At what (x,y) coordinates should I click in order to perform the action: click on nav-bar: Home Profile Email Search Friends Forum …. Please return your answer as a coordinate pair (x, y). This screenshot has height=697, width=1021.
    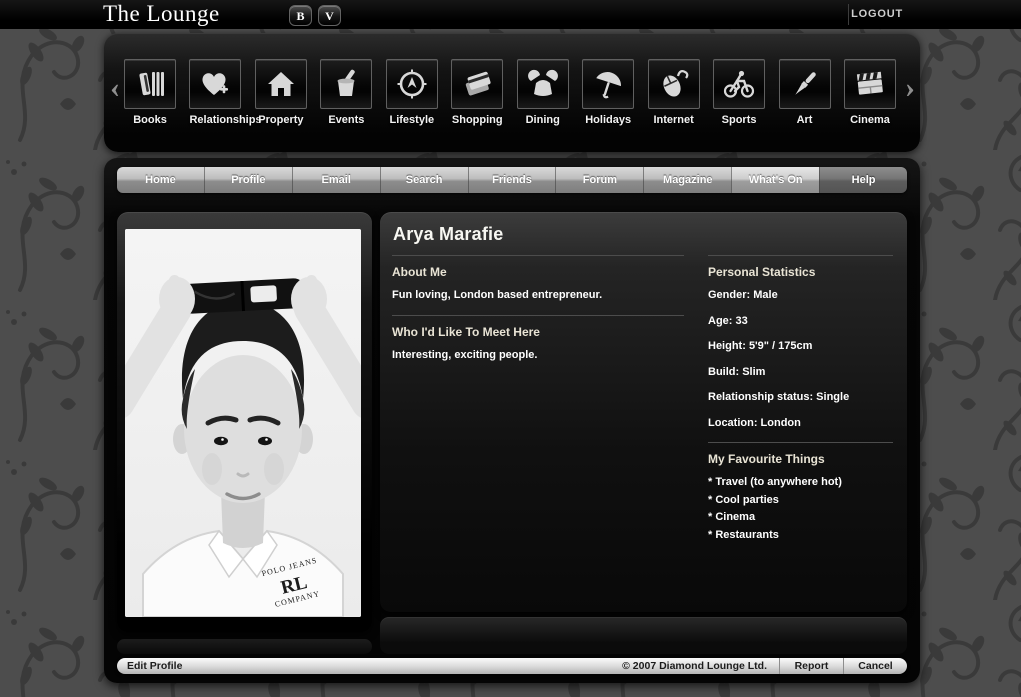
    Looking at the image, I should click on (512, 180).